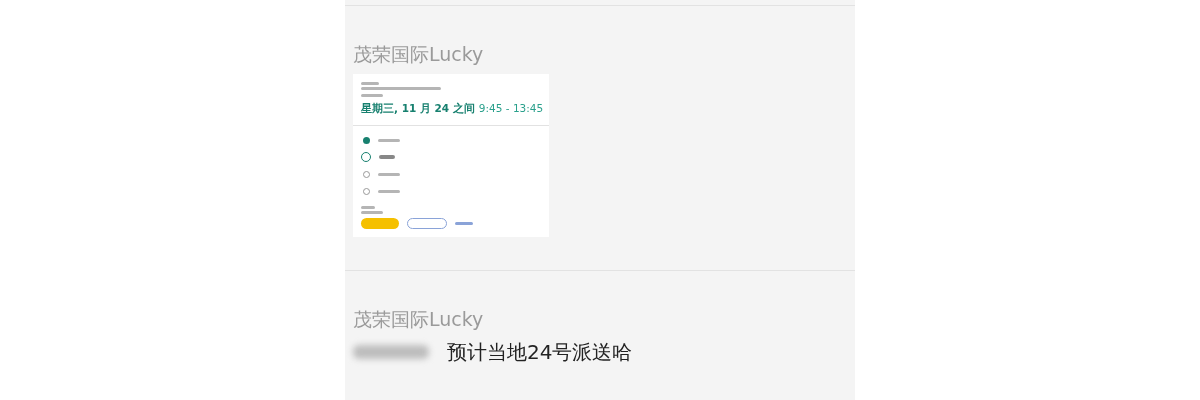 This screenshot has height=400, width=1200. What do you see at coordinates (464, 223) in the screenshot?
I see `blurred-link-text` at bounding box center [464, 223].